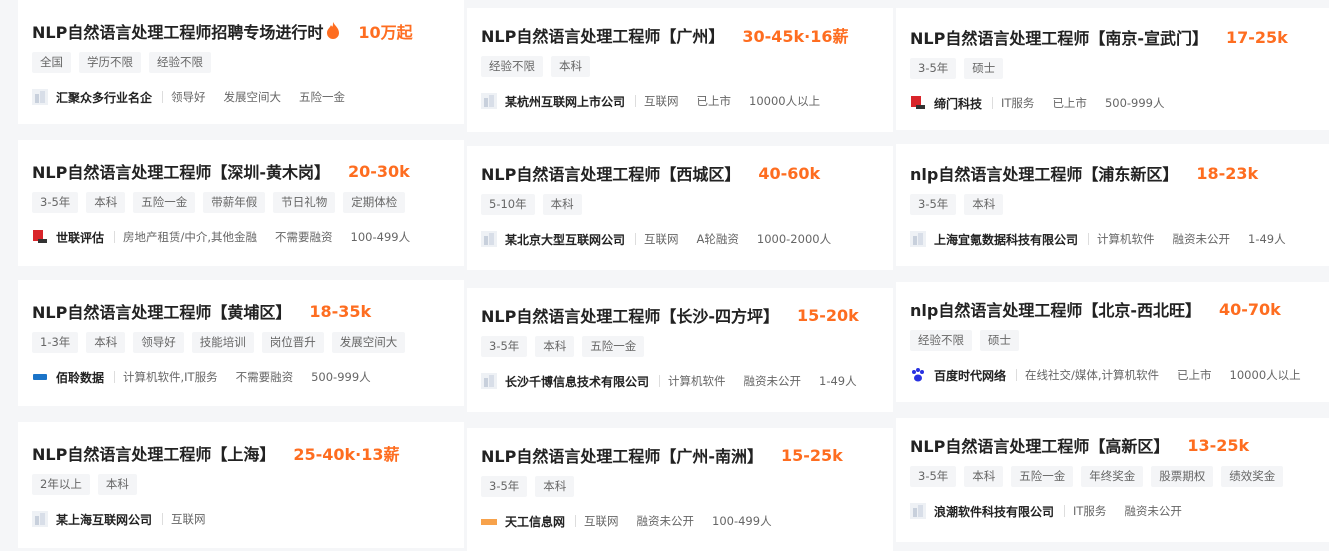  I want to click on company-info: 某上海互联网公司 互联网, so click(241, 519).